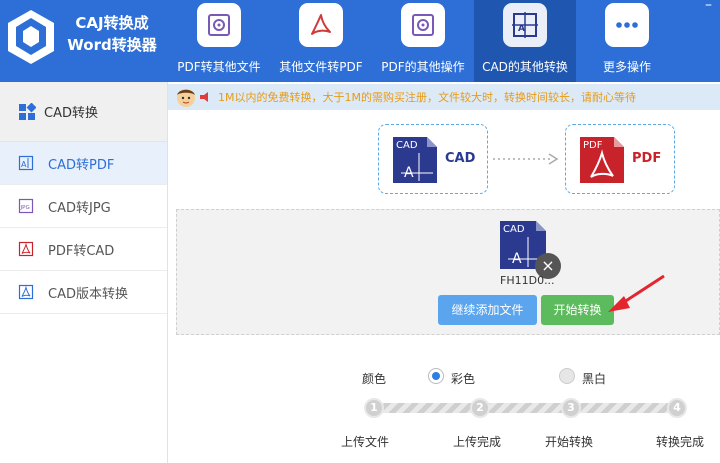 The image size is (720, 463). Describe the element at coordinates (436, 376) in the screenshot. I see `color-radio` at that location.